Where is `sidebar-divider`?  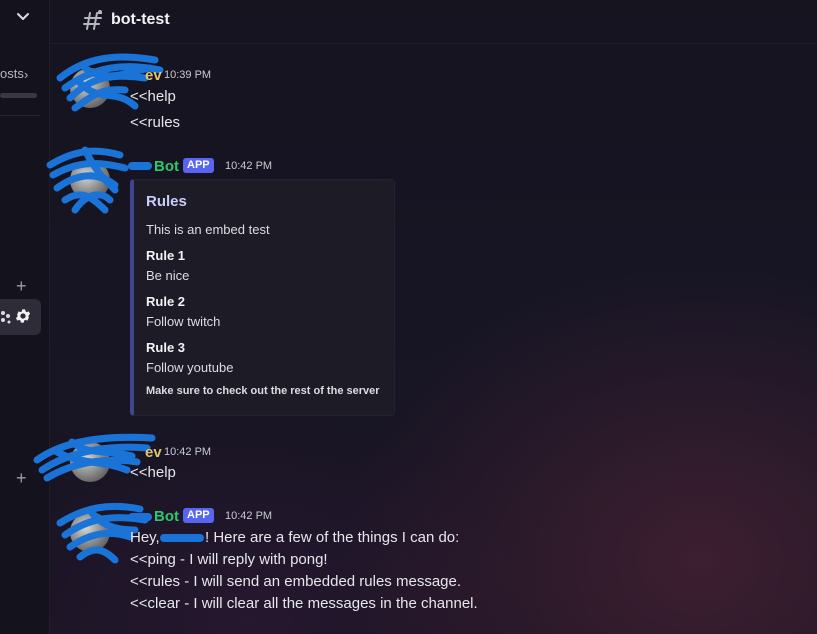
sidebar-divider is located at coordinates (20, 115).